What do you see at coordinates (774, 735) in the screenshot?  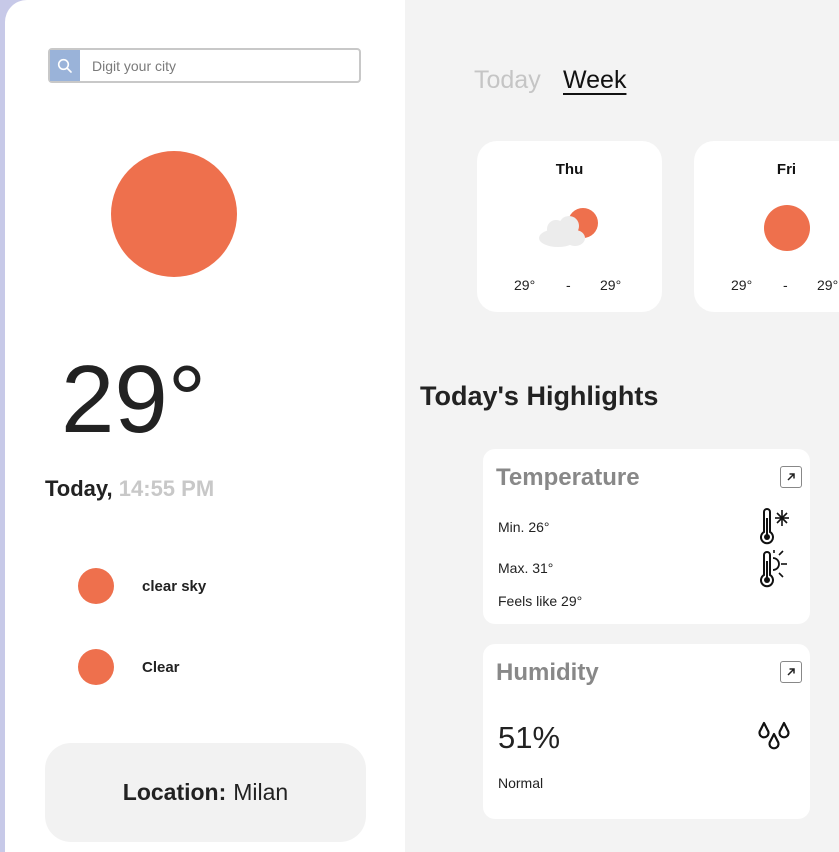 I see `droplets-icon` at bounding box center [774, 735].